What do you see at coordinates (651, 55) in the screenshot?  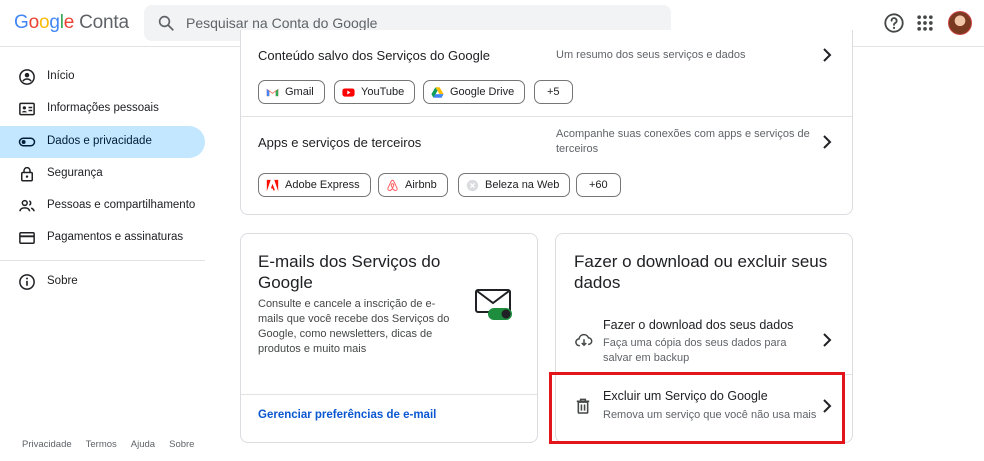 I see `saved-content-description: Um resumo dos seus serviços e dados` at bounding box center [651, 55].